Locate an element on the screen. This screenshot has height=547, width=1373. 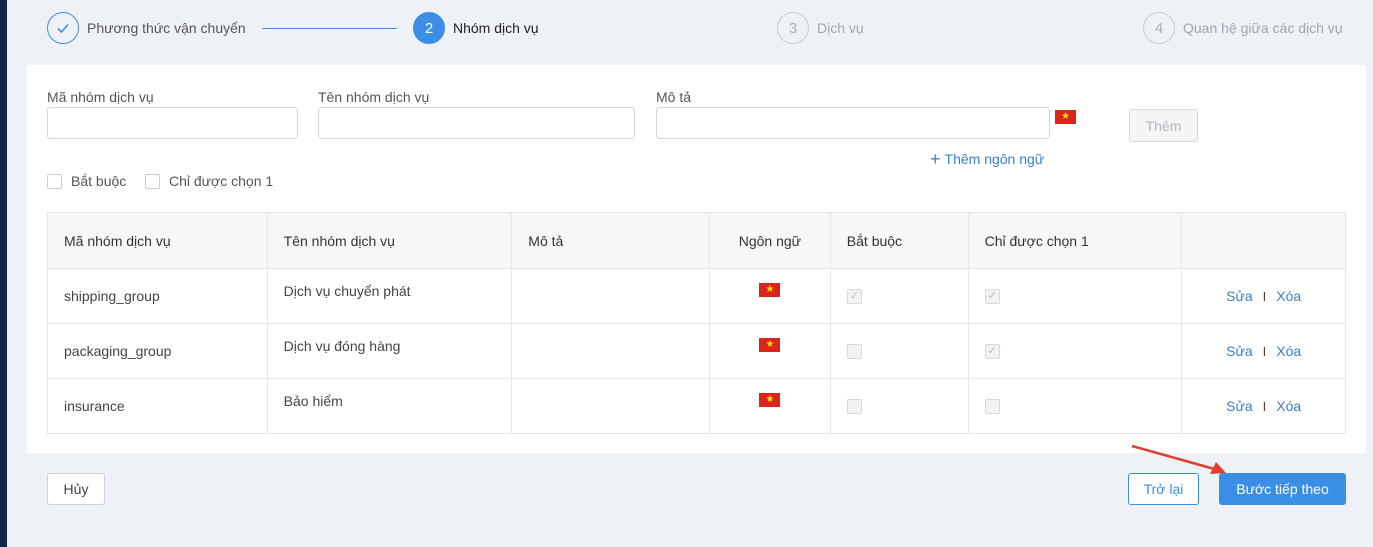
header-required: Bắt buộc is located at coordinates (898, 240).